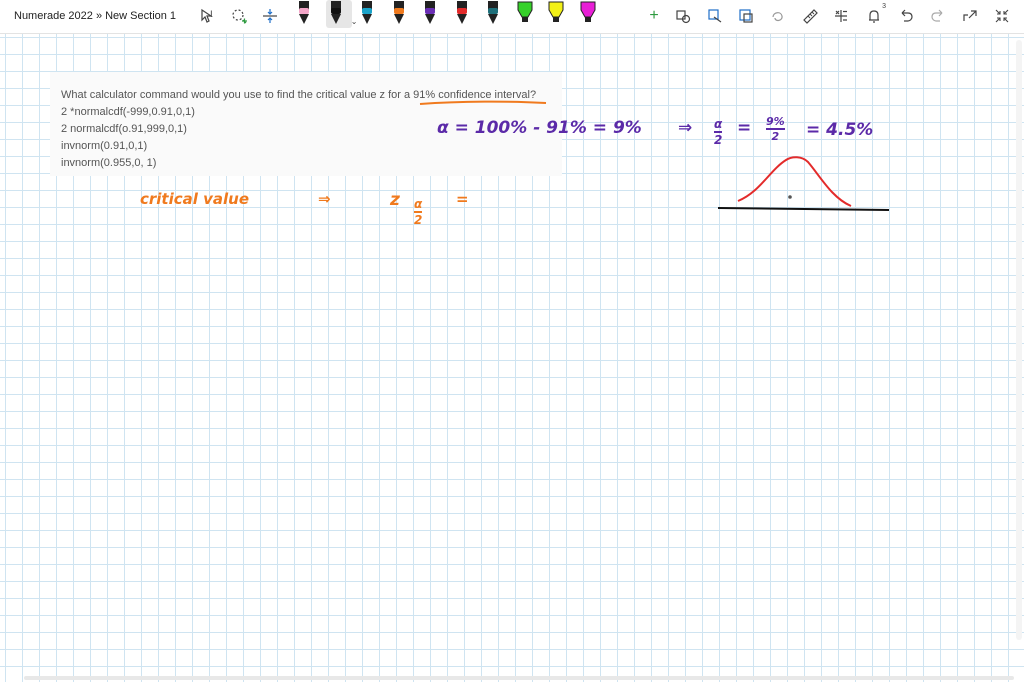  Describe the element at coordinates (208, 16) in the screenshot. I see `select-text-icon: I` at that location.